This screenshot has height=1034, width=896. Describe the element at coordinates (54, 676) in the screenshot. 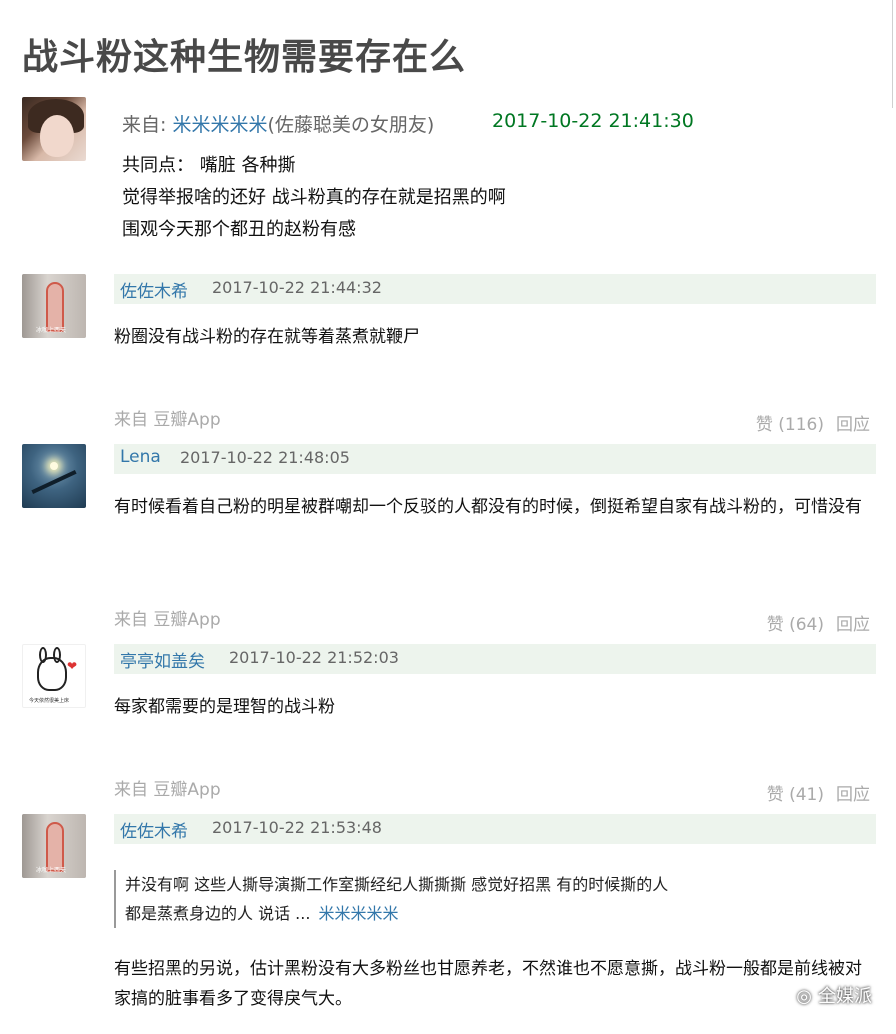

I see `avatar: ❤ 今天依然很美上床` at that location.